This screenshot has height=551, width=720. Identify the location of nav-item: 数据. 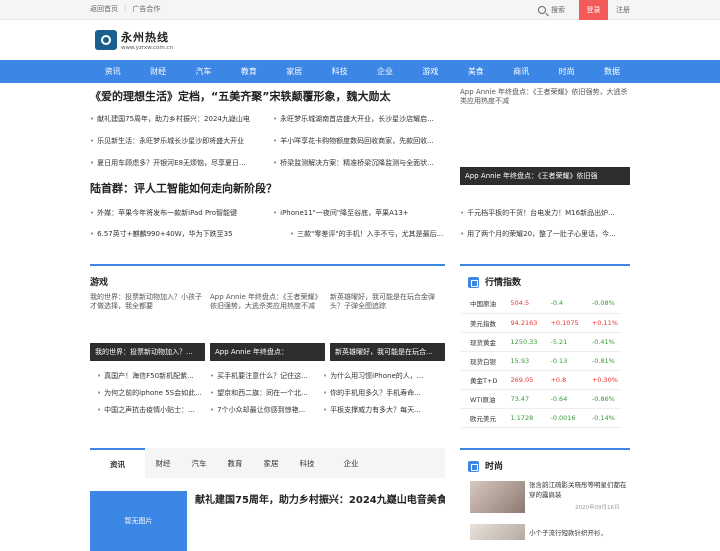
(611, 71).